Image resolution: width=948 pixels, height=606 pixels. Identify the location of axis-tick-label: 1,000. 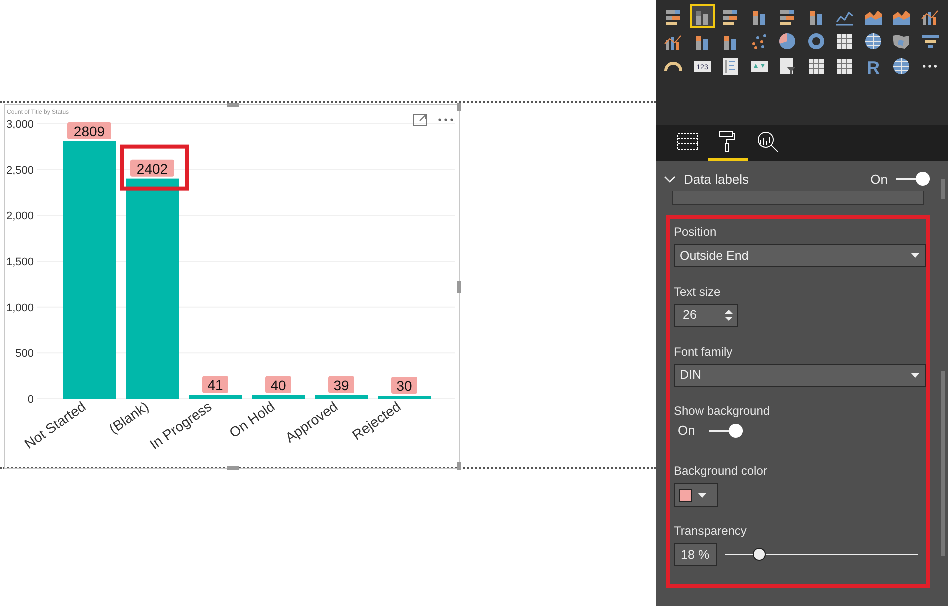
(20, 308).